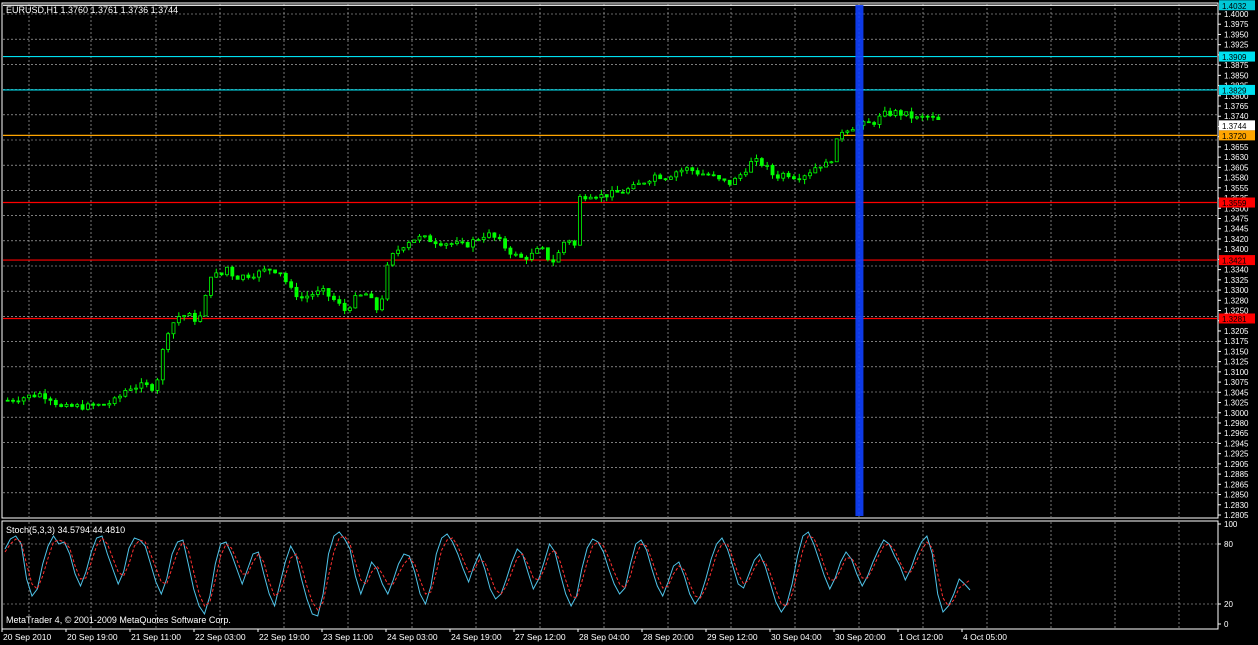 This screenshot has height=645, width=1258. Describe the element at coordinates (1231, 524) in the screenshot. I see `stoch-tick-label: 100` at that location.